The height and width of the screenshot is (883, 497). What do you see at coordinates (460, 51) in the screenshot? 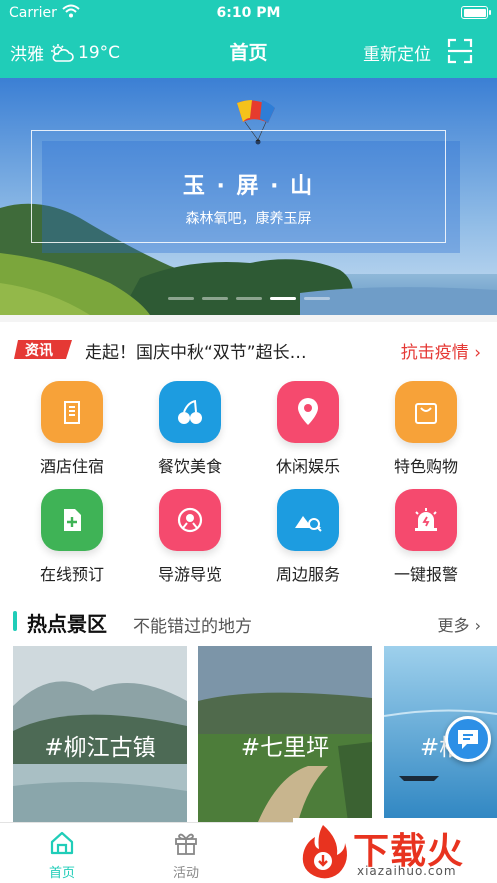
I see `scan-icon` at bounding box center [460, 51].